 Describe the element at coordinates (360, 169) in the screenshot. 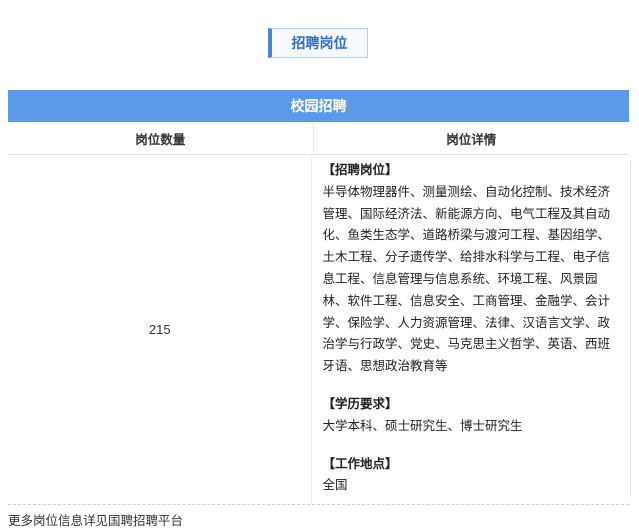

I see `positions-title: 【招聘岗位】` at that location.